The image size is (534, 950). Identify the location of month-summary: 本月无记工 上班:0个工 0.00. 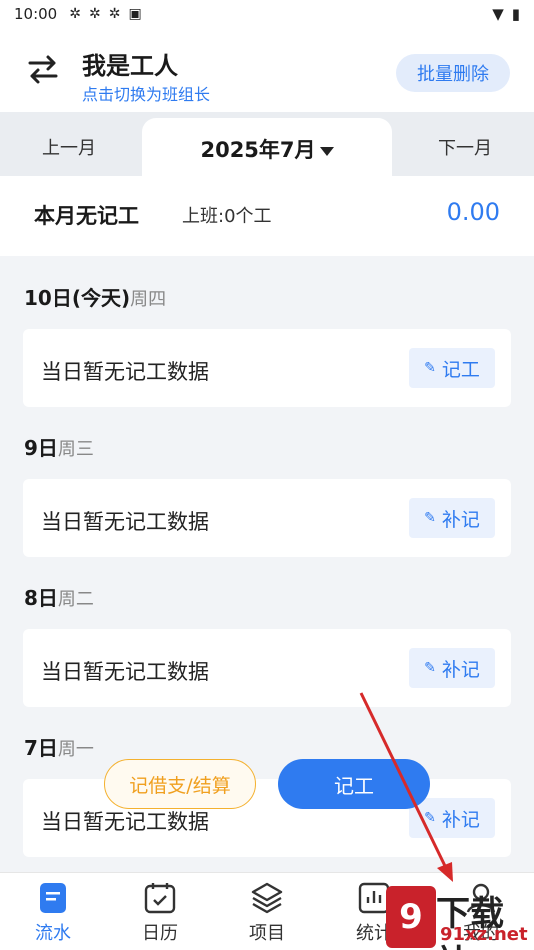
(267, 216).